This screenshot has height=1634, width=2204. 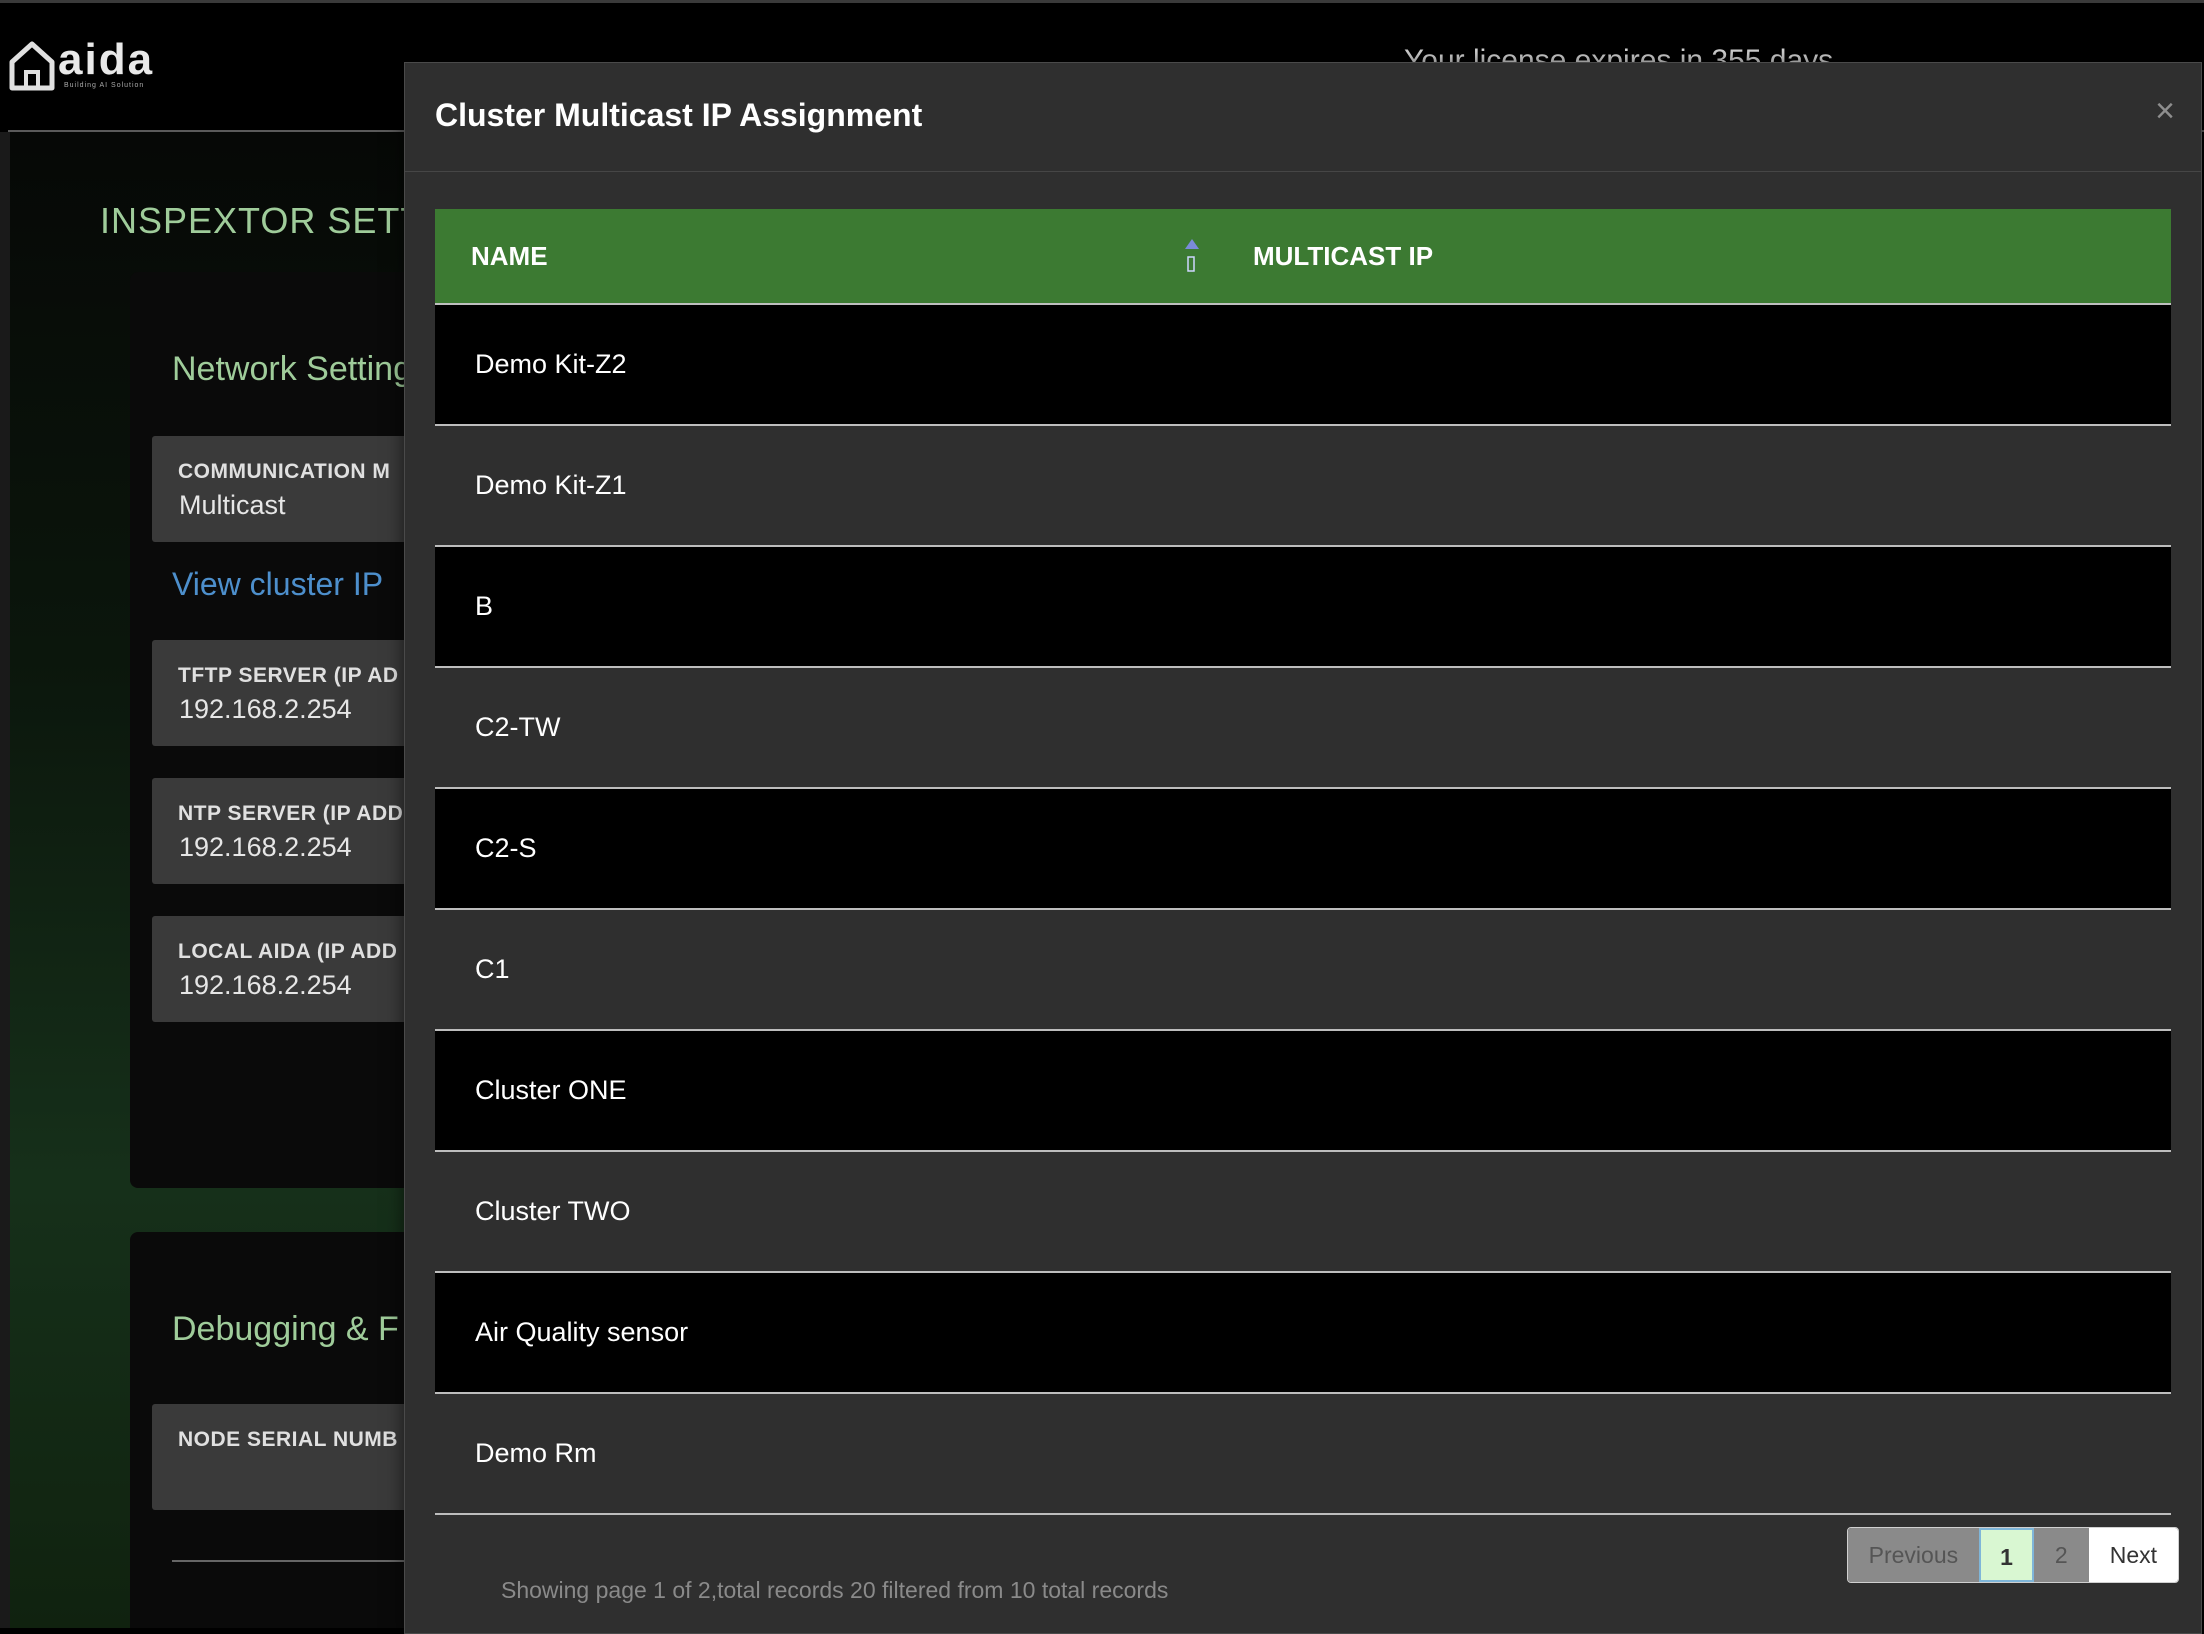 What do you see at coordinates (1192, 257) in the screenshot?
I see `sort-ascending-icon` at bounding box center [1192, 257].